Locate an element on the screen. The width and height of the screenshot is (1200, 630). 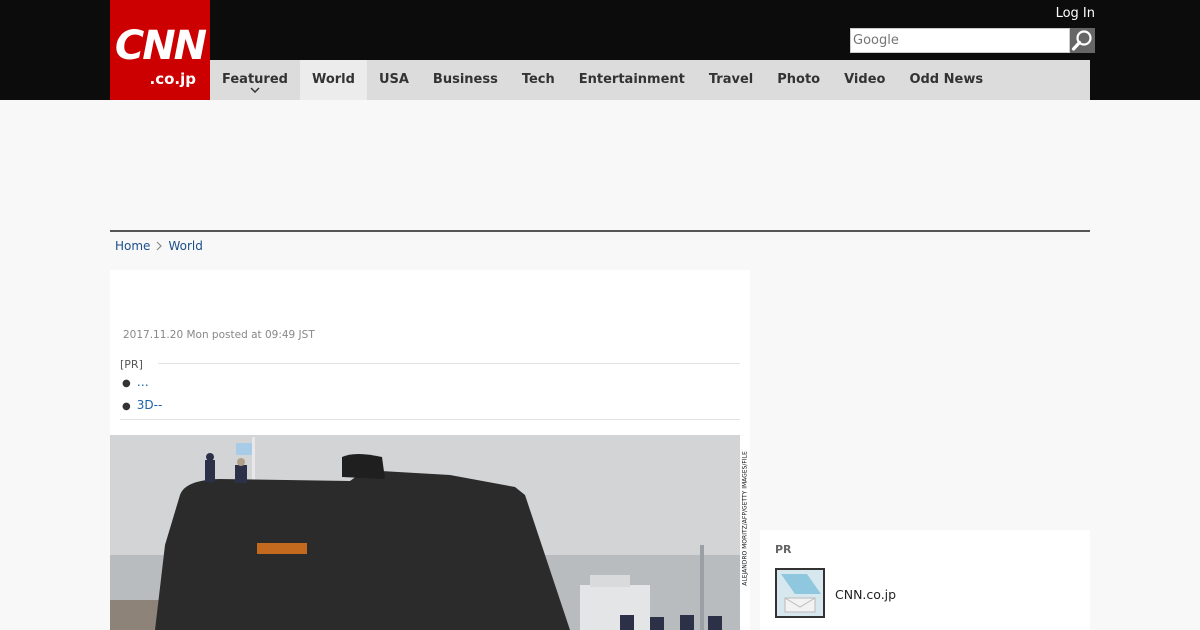
nav-item-label: Business is located at coordinates (465, 79).